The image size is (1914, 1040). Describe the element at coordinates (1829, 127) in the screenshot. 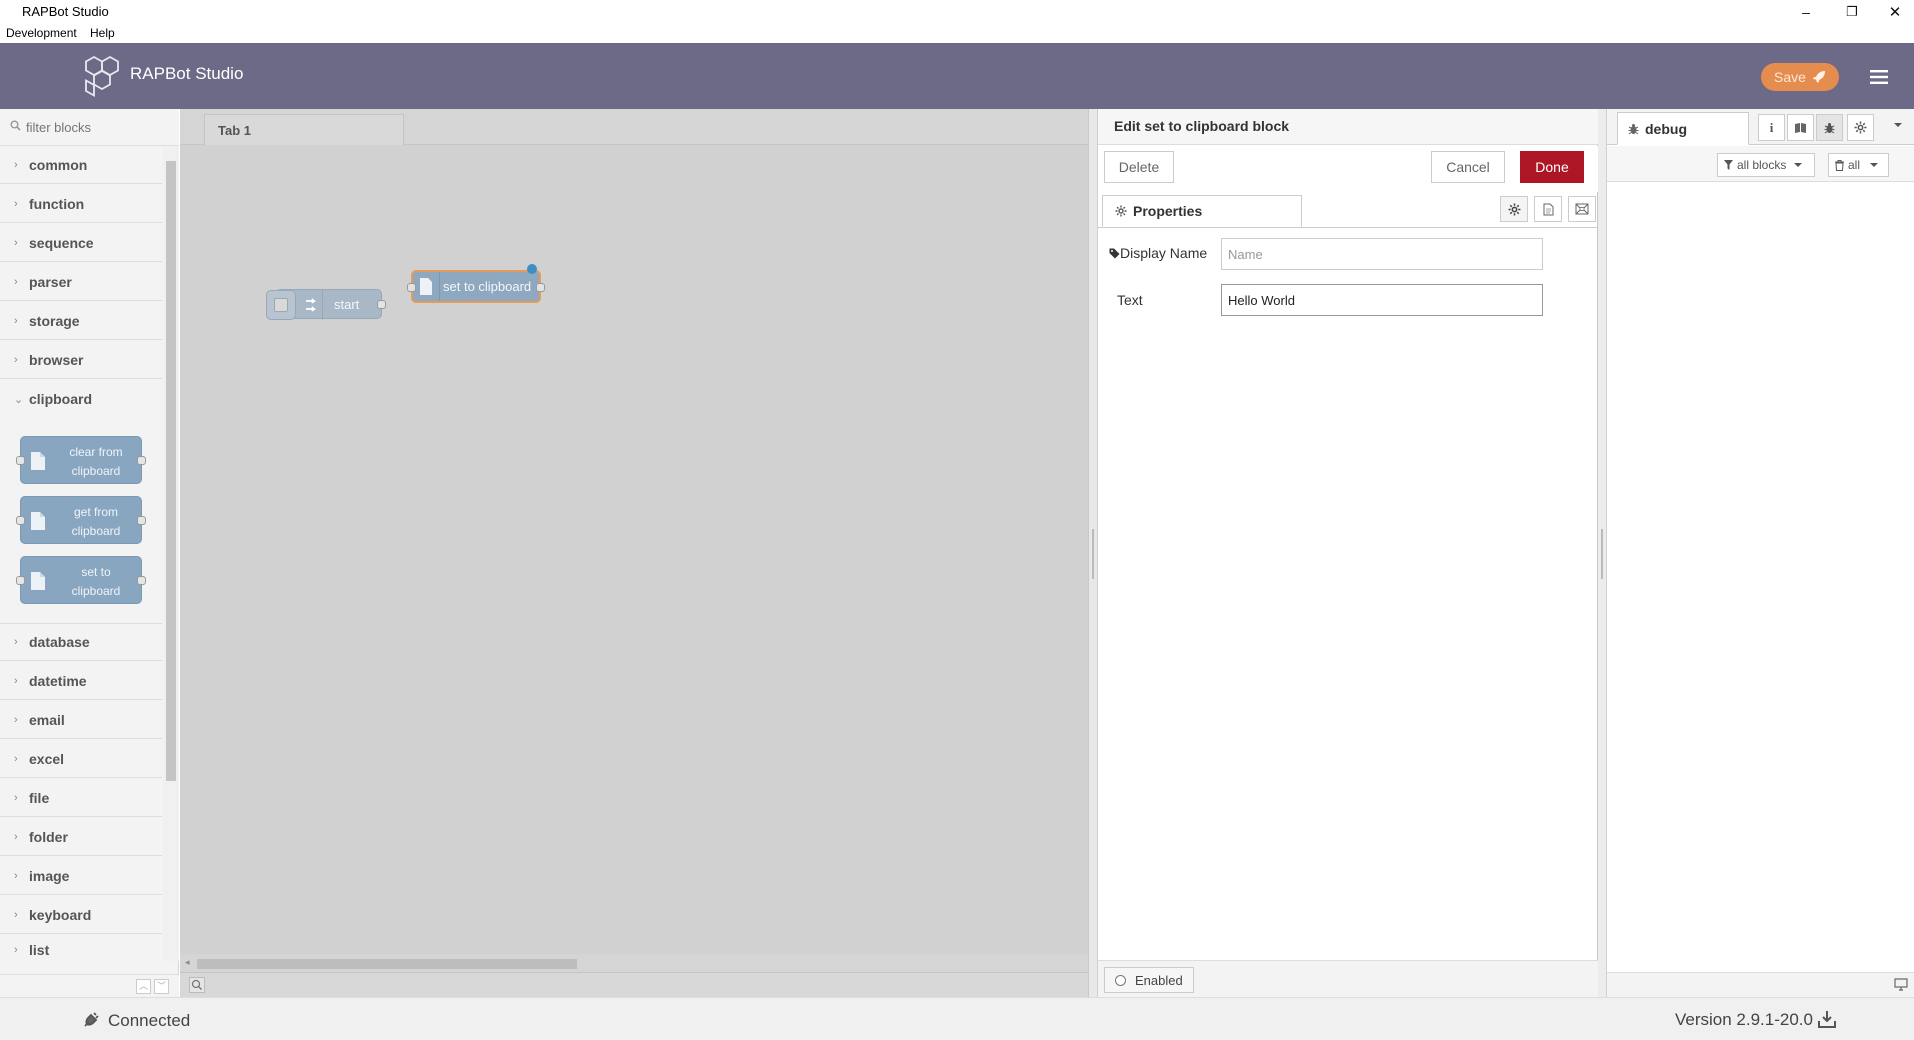

I see `debug-bug-icon` at that location.